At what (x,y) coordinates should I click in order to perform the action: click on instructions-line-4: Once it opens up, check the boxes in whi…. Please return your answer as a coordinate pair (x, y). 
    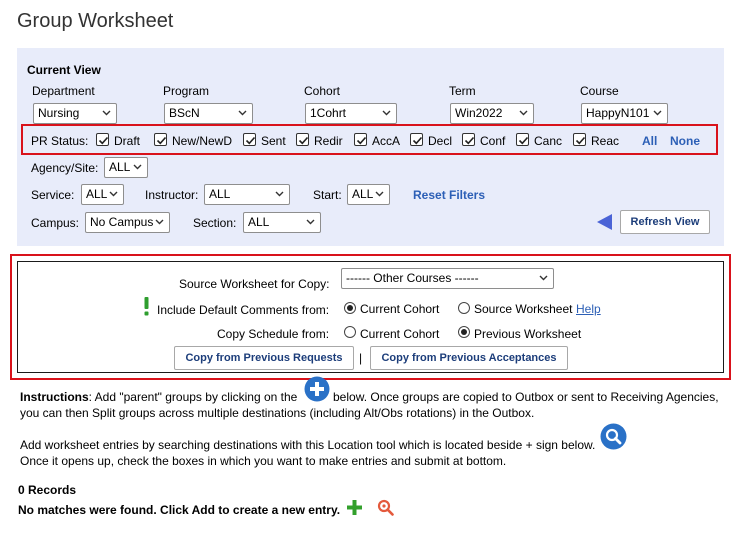
    Looking at the image, I should click on (263, 461).